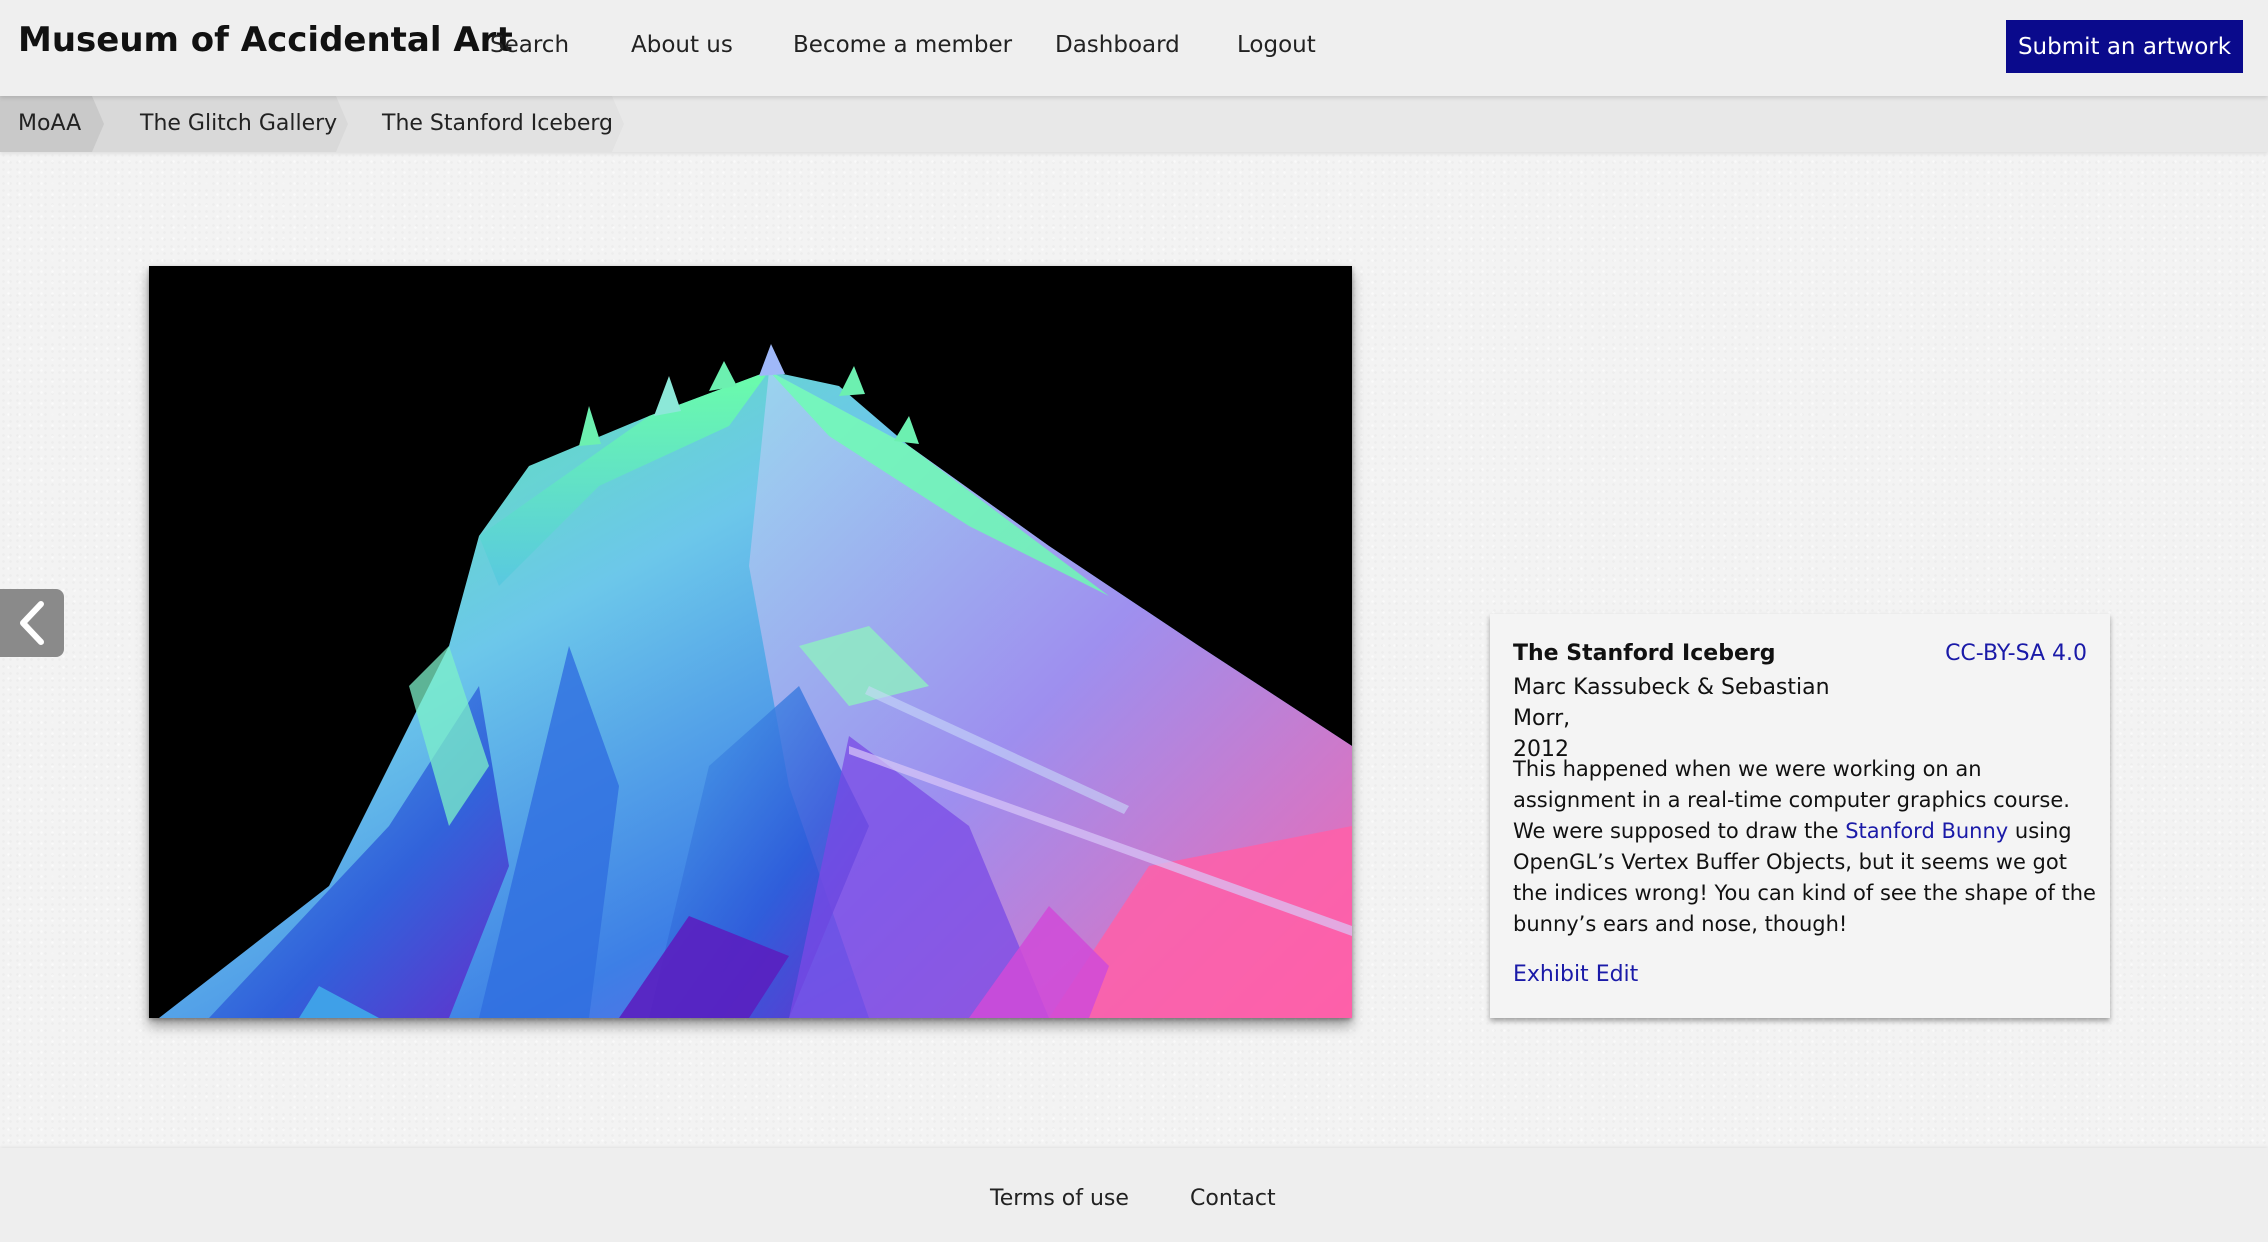 The height and width of the screenshot is (1242, 2268). I want to click on breadcrumb-item-glitch-gallery: The Glitch Gallery, so click(220, 124).